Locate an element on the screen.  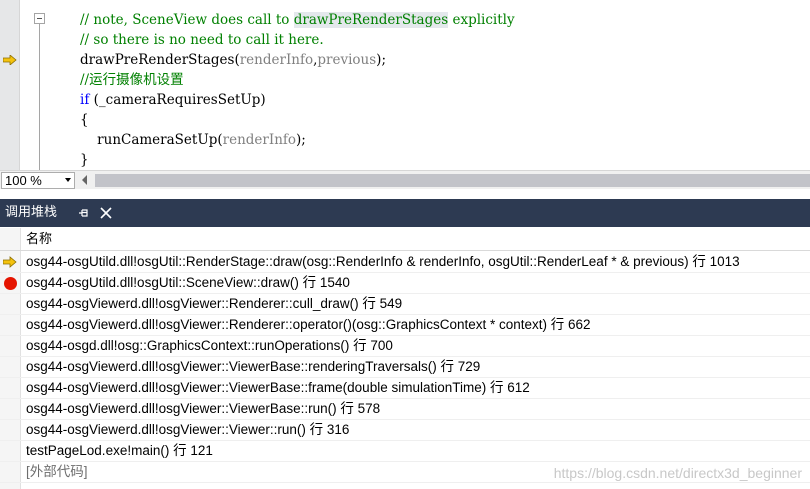
current-frame-arrow-icon is located at coordinates (10, 262).